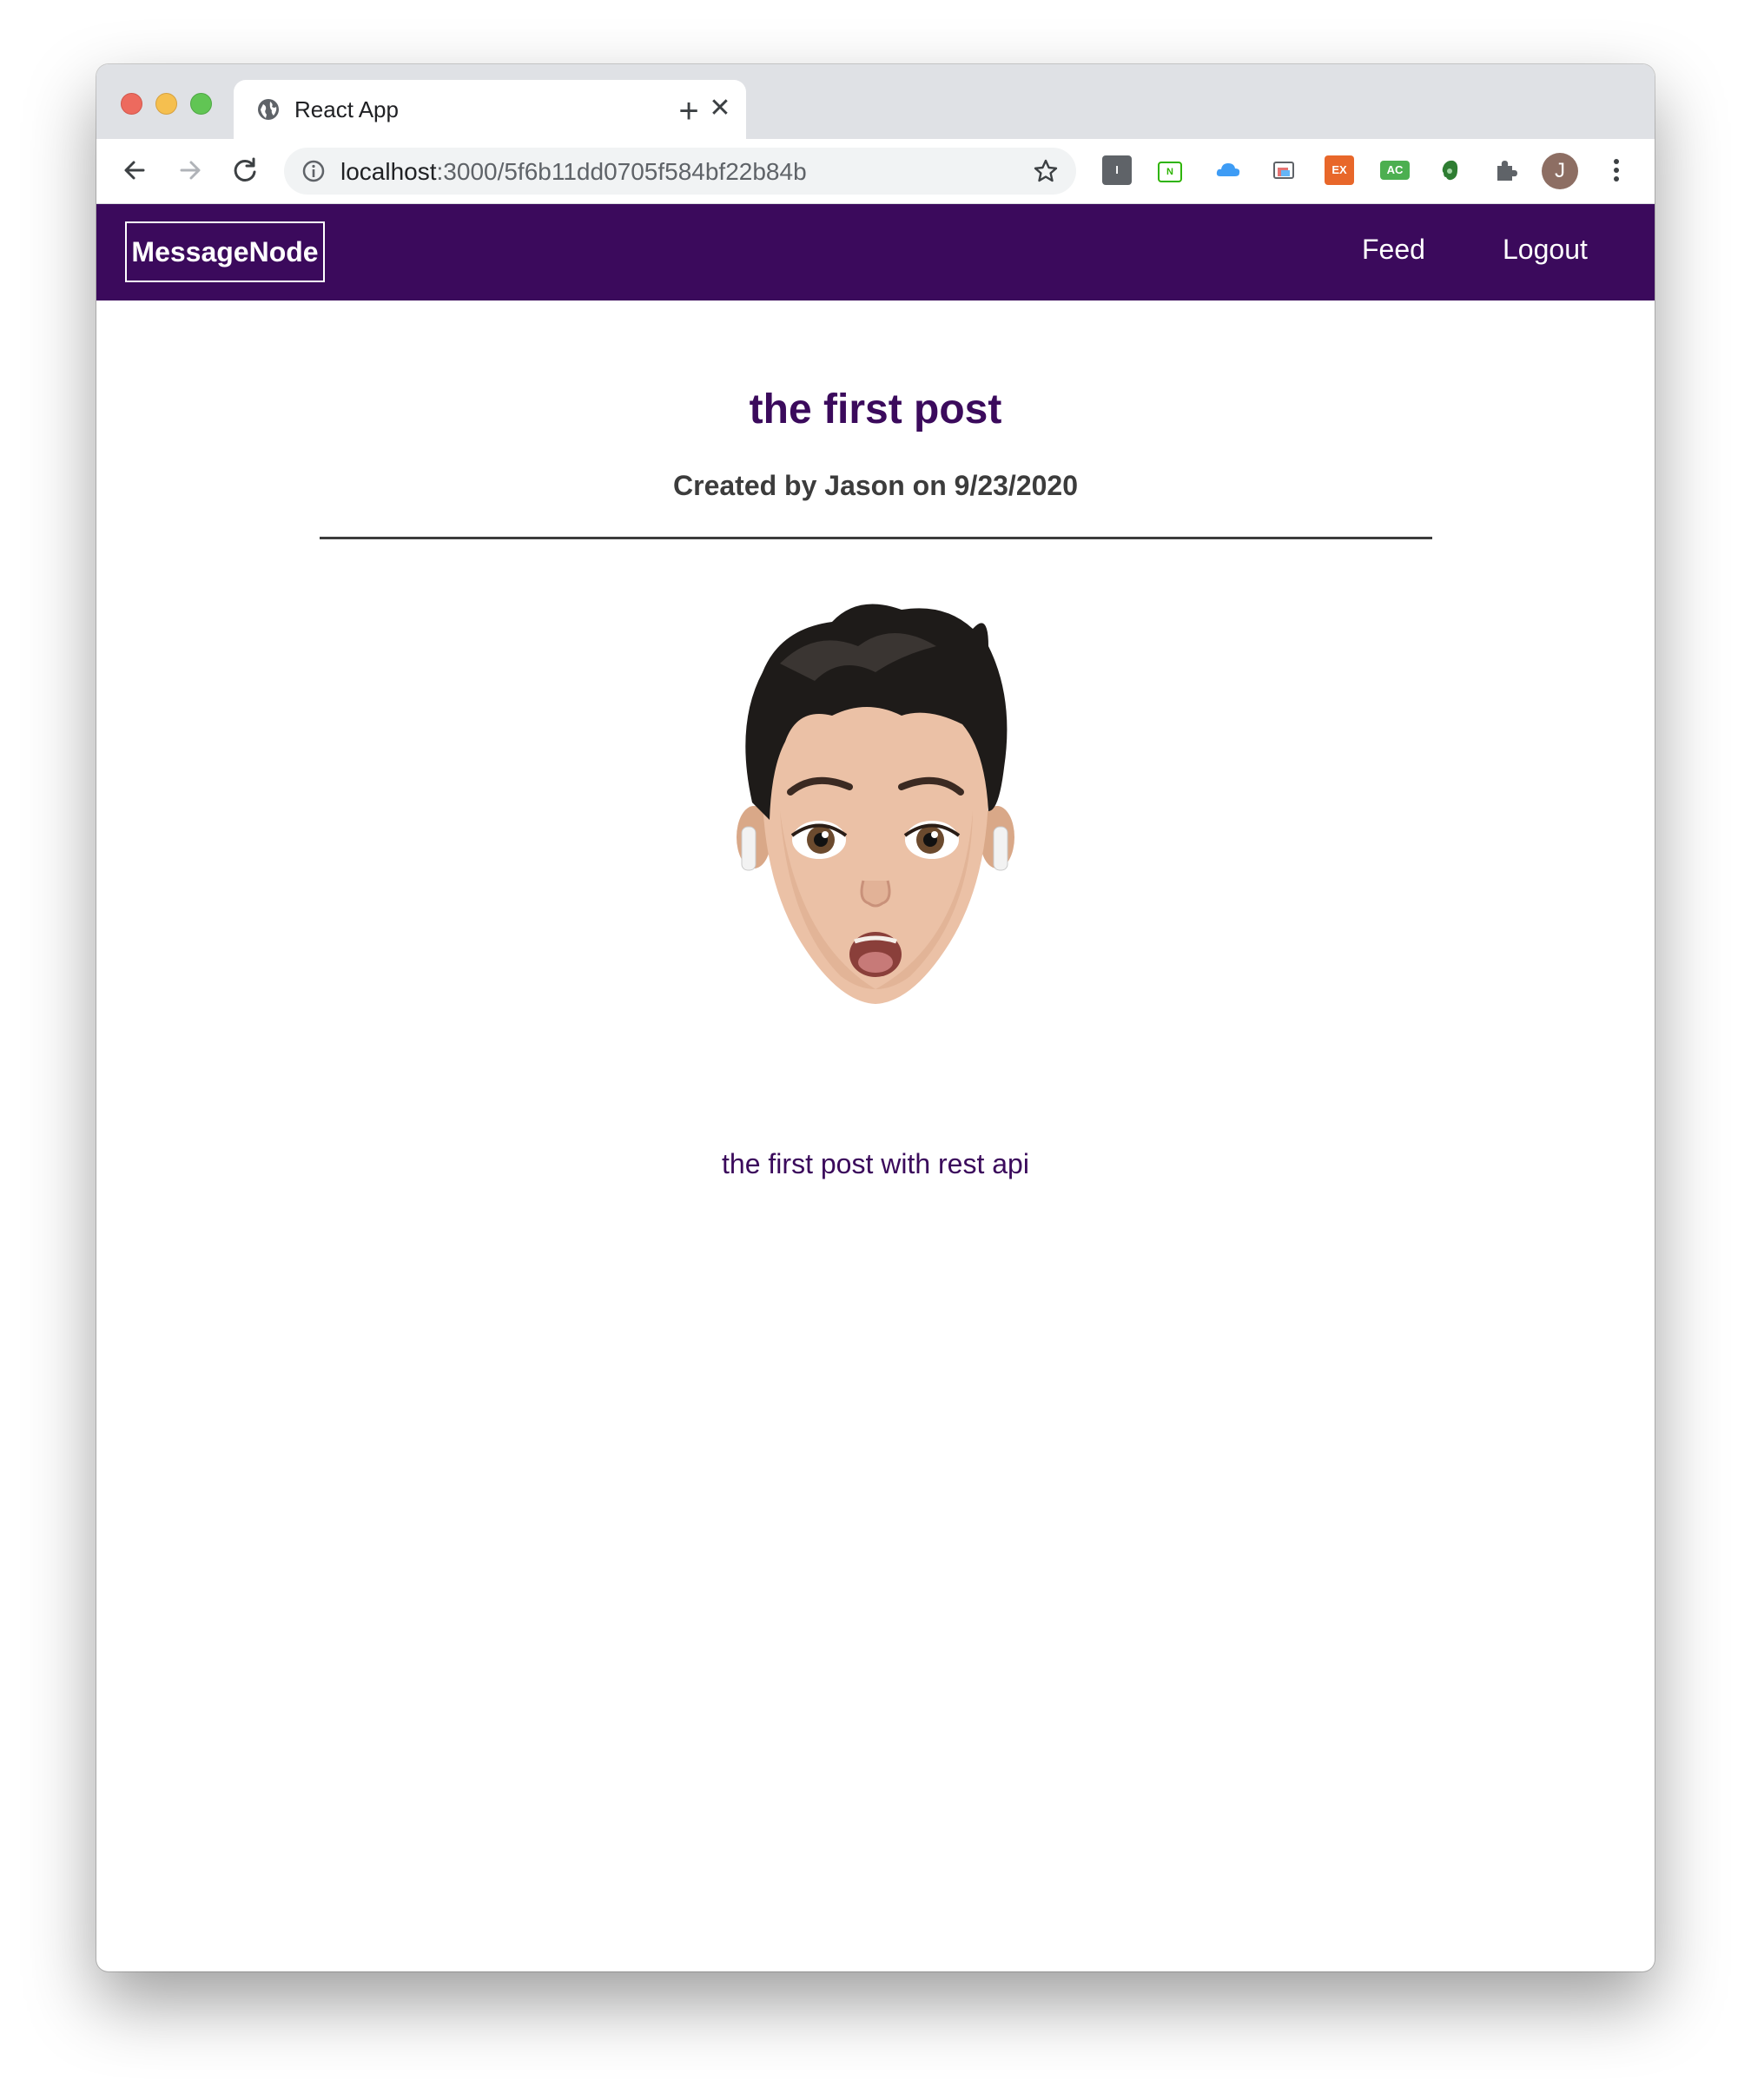 This screenshot has height=2100, width=1751. Describe the element at coordinates (1340, 170) in the screenshot. I see `ex-extension-icon: EX` at that location.